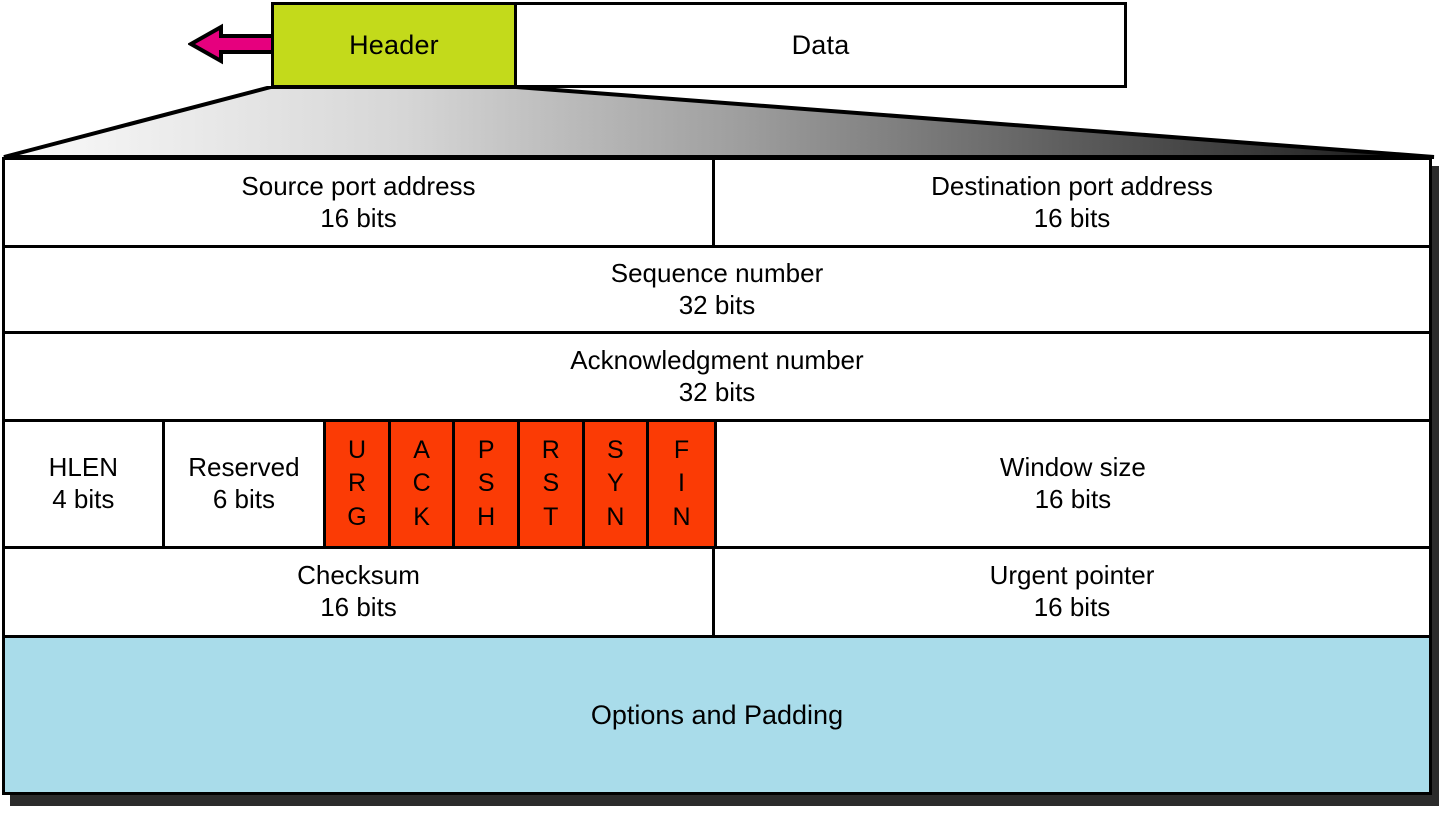 This screenshot has width=1439, height=813. I want to click on segment-data-box: Data, so click(820, 45).